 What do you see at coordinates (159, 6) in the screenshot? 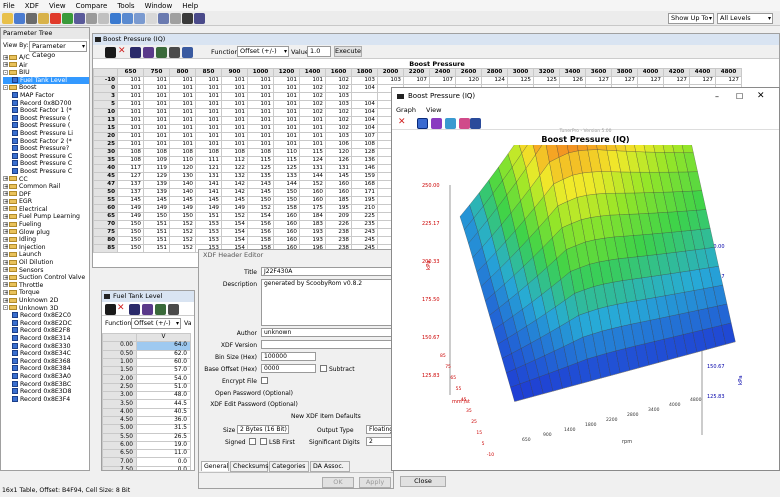
I see `menu-window: Window` at bounding box center [159, 6].